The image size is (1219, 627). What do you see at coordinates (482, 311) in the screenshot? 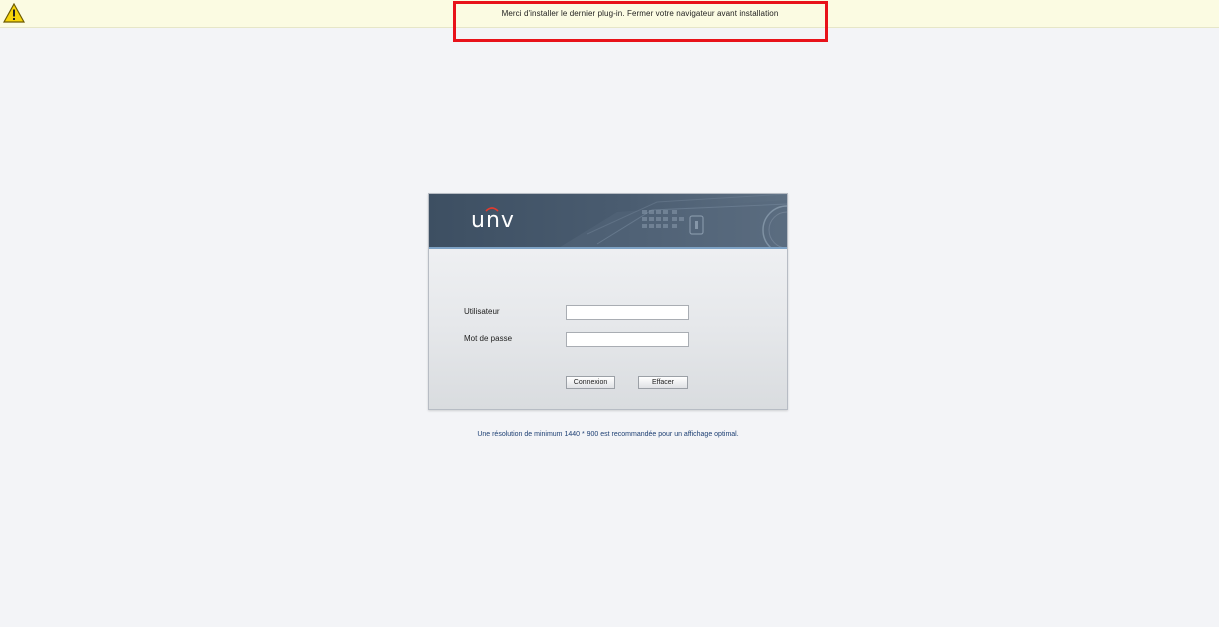
I see `username-label: Utilisateur` at bounding box center [482, 311].